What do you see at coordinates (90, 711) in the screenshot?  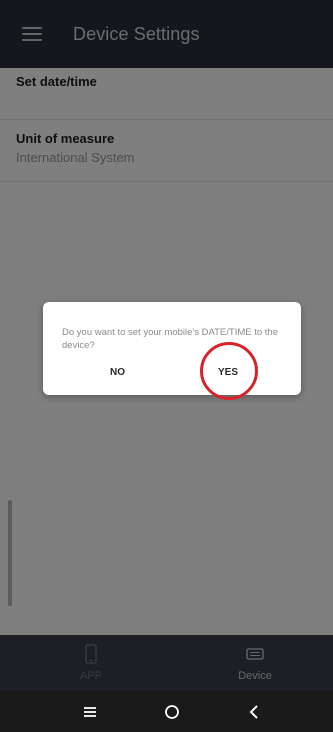 I see `menu-icon` at bounding box center [90, 711].